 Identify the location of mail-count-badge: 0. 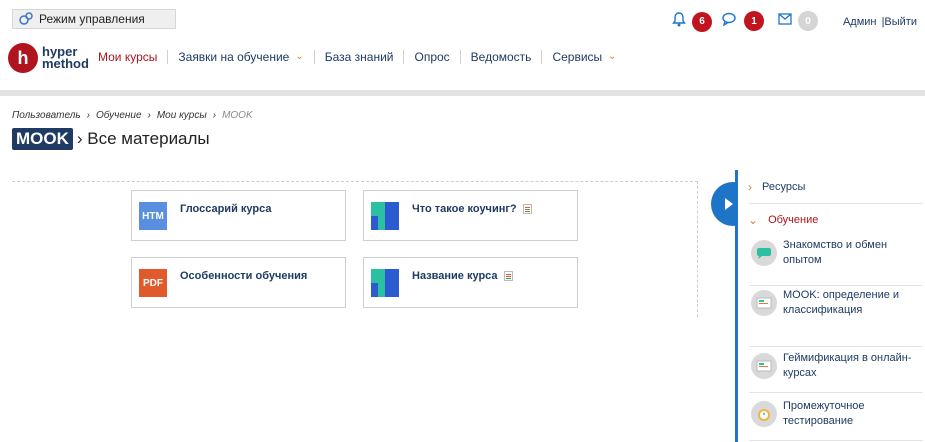
(808, 21).